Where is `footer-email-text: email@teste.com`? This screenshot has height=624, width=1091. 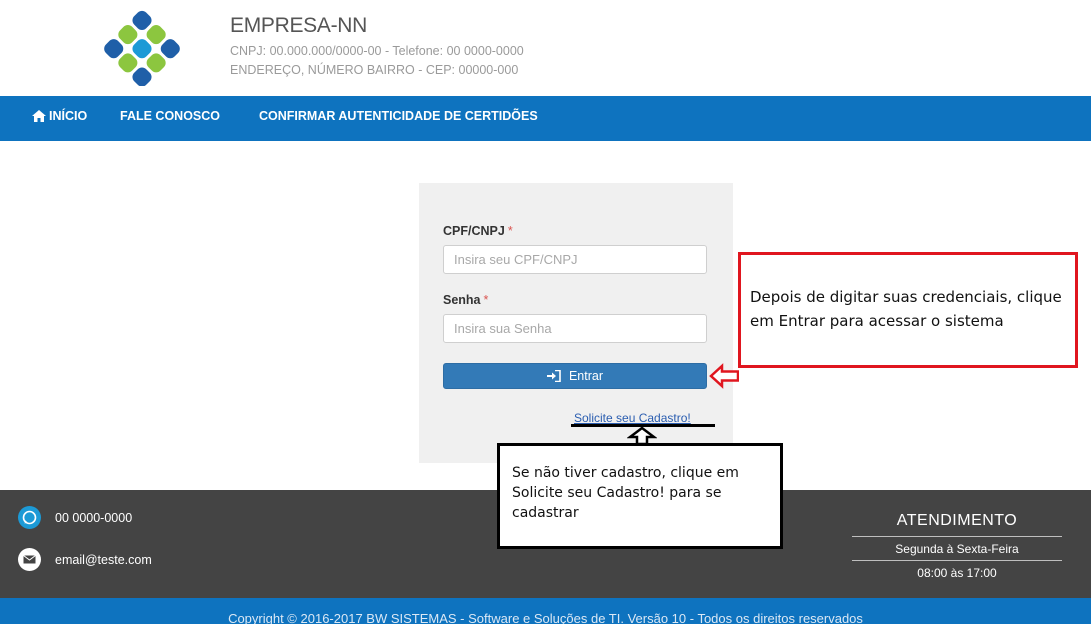 footer-email-text: email@teste.com is located at coordinates (103, 559).